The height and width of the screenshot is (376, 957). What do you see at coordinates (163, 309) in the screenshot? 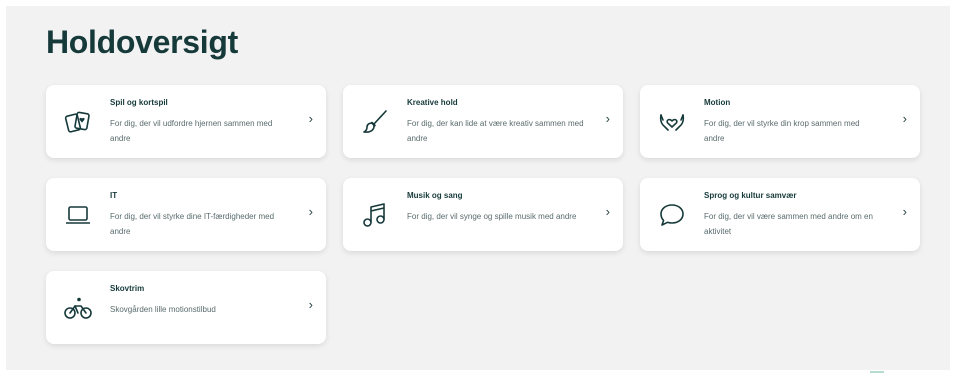
I see `card-description: Skovgården lille motionstilbud` at bounding box center [163, 309].